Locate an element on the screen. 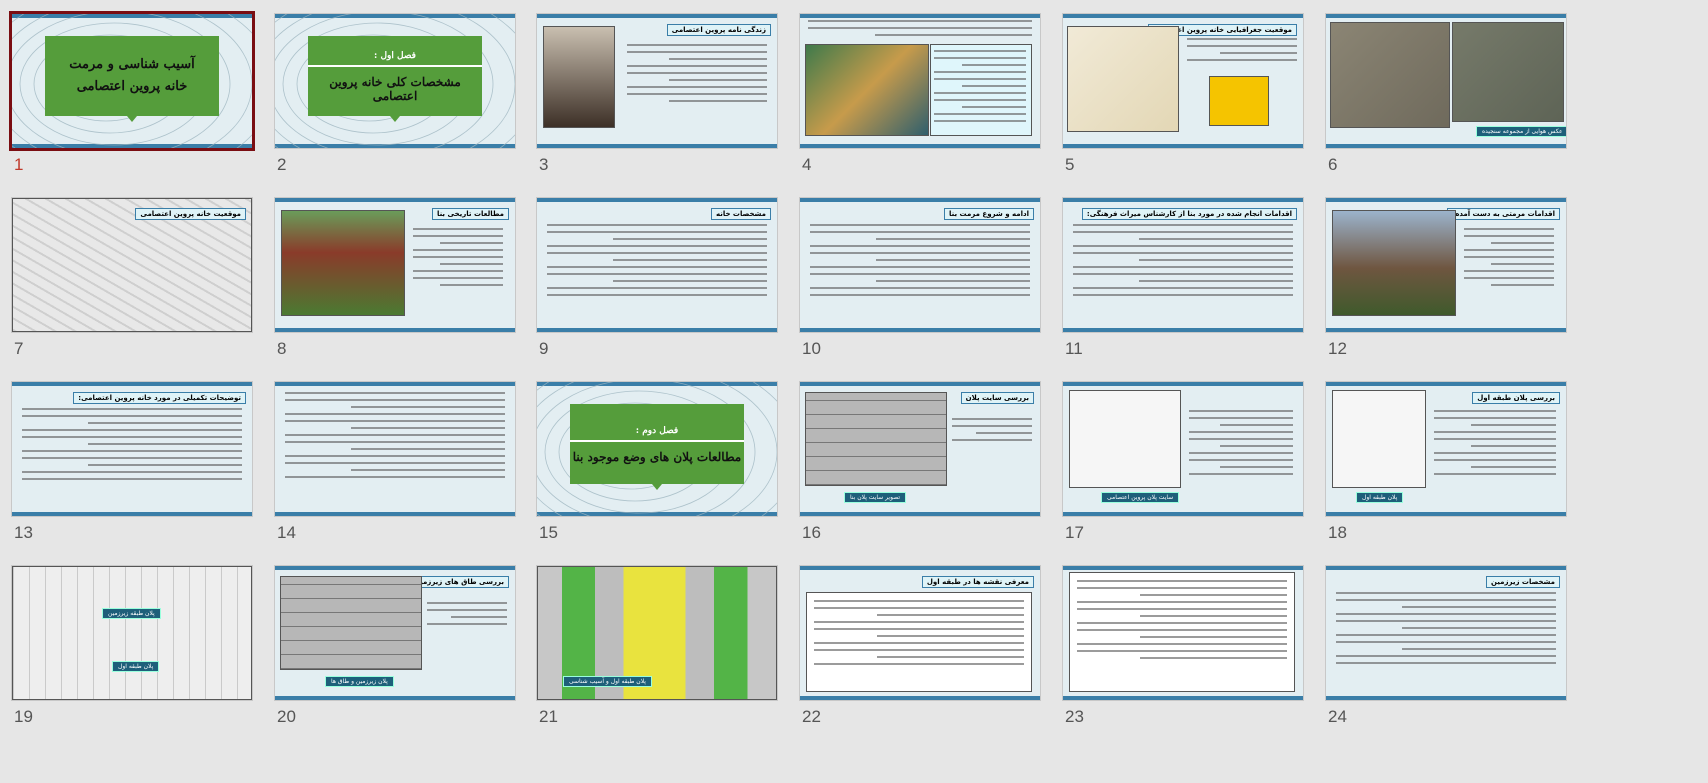 The image size is (1708, 783). slide-preview: بررسی سایت پلان تصویر سایت پلان بنا is located at coordinates (920, 449).